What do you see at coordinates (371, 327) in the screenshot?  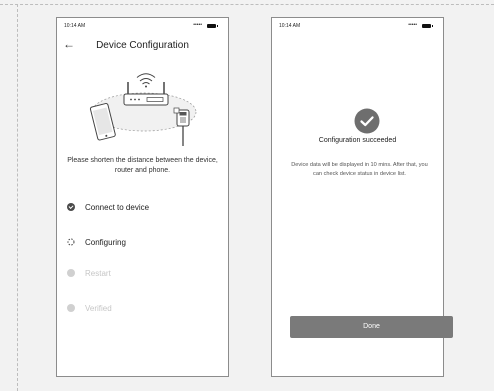 I see `done-button: Done` at bounding box center [371, 327].